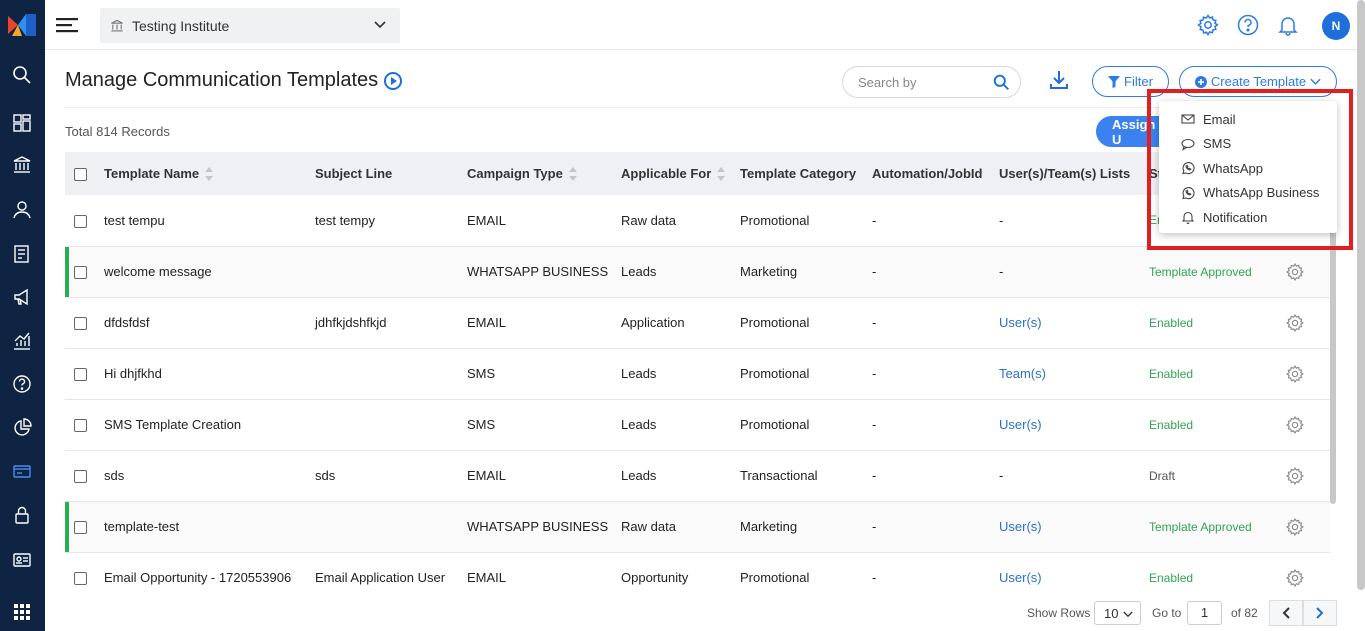 This screenshot has height=631, width=1365. Describe the element at coordinates (209, 221) in the screenshot. I see `cell-template-name: test tempu` at that location.